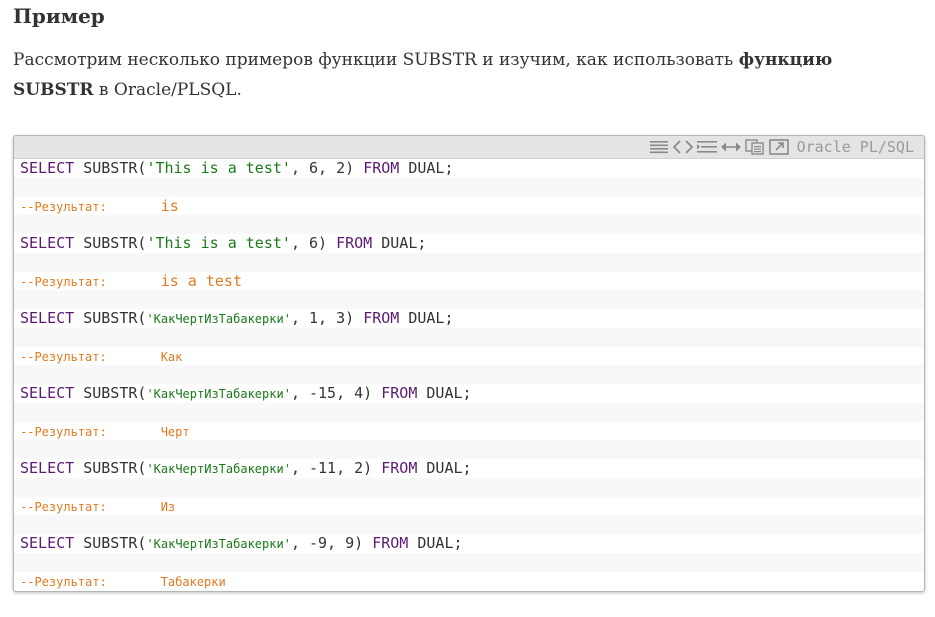  I want to click on code-icon, so click(682, 147).